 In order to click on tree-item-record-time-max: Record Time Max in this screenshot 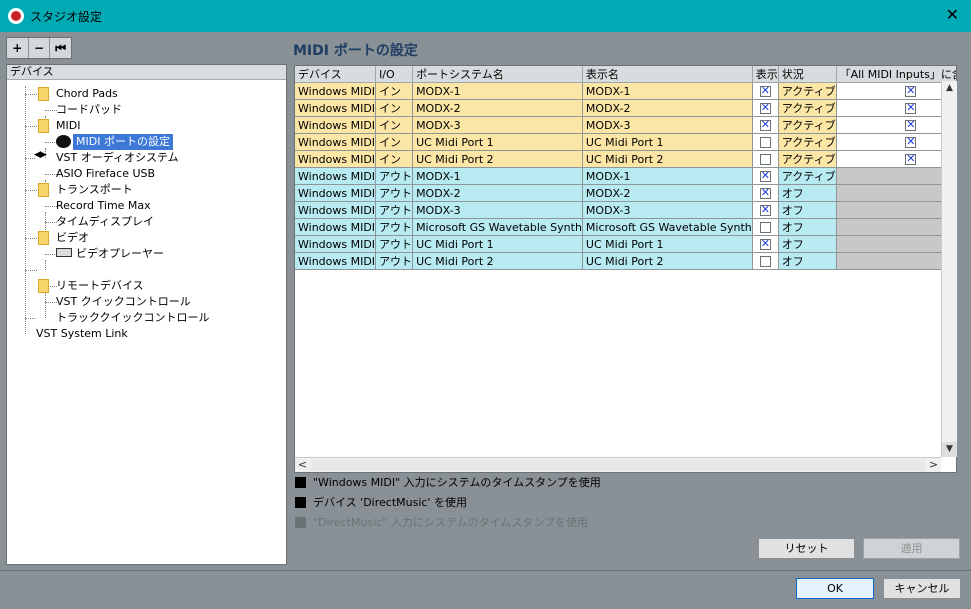, I will do `click(103, 206)`.